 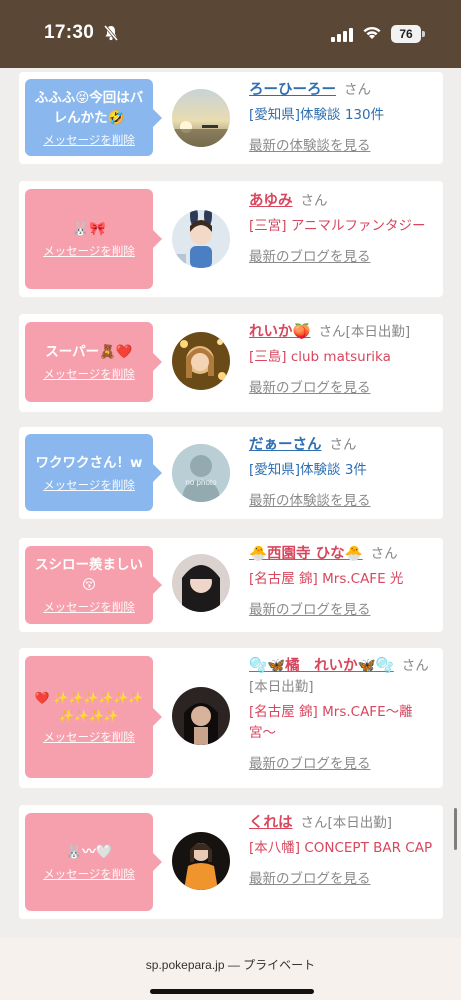 I want to click on message-bubble: ❤️ ✨✨✨✨✨✨ ✨✨✨✨ メッセージを削除, so click(x=93, y=717).